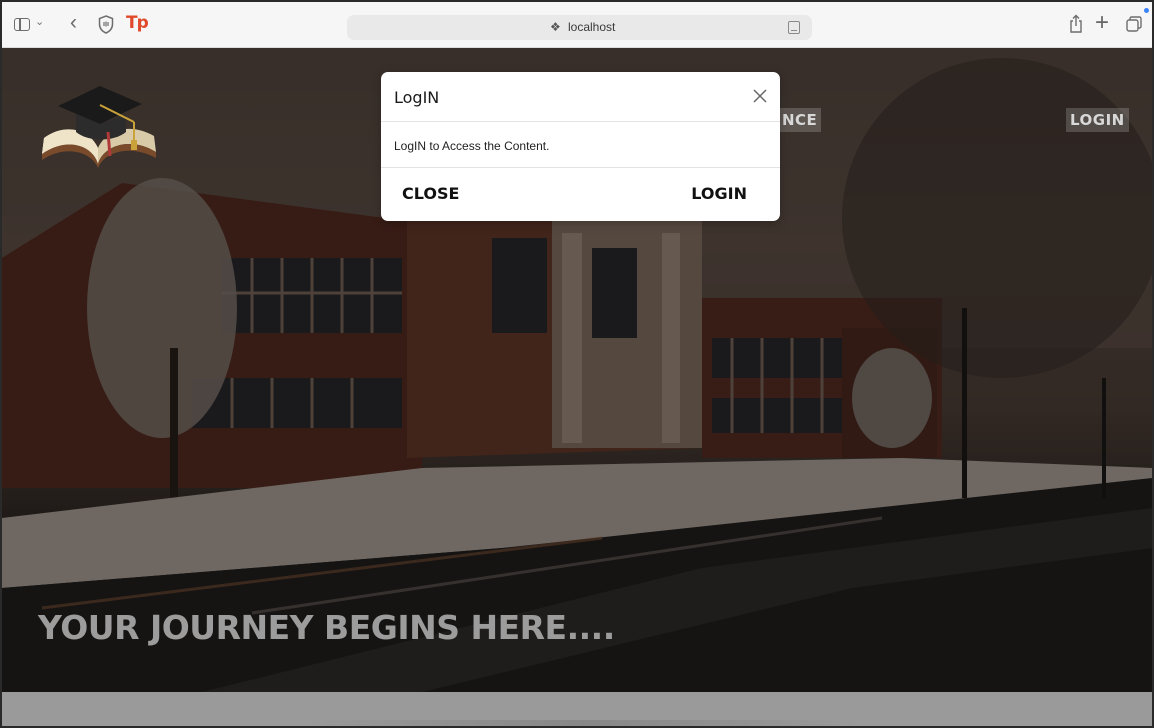 The width and height of the screenshot is (1154, 728). What do you see at coordinates (577, 709) in the screenshot?
I see `next-section-band` at bounding box center [577, 709].